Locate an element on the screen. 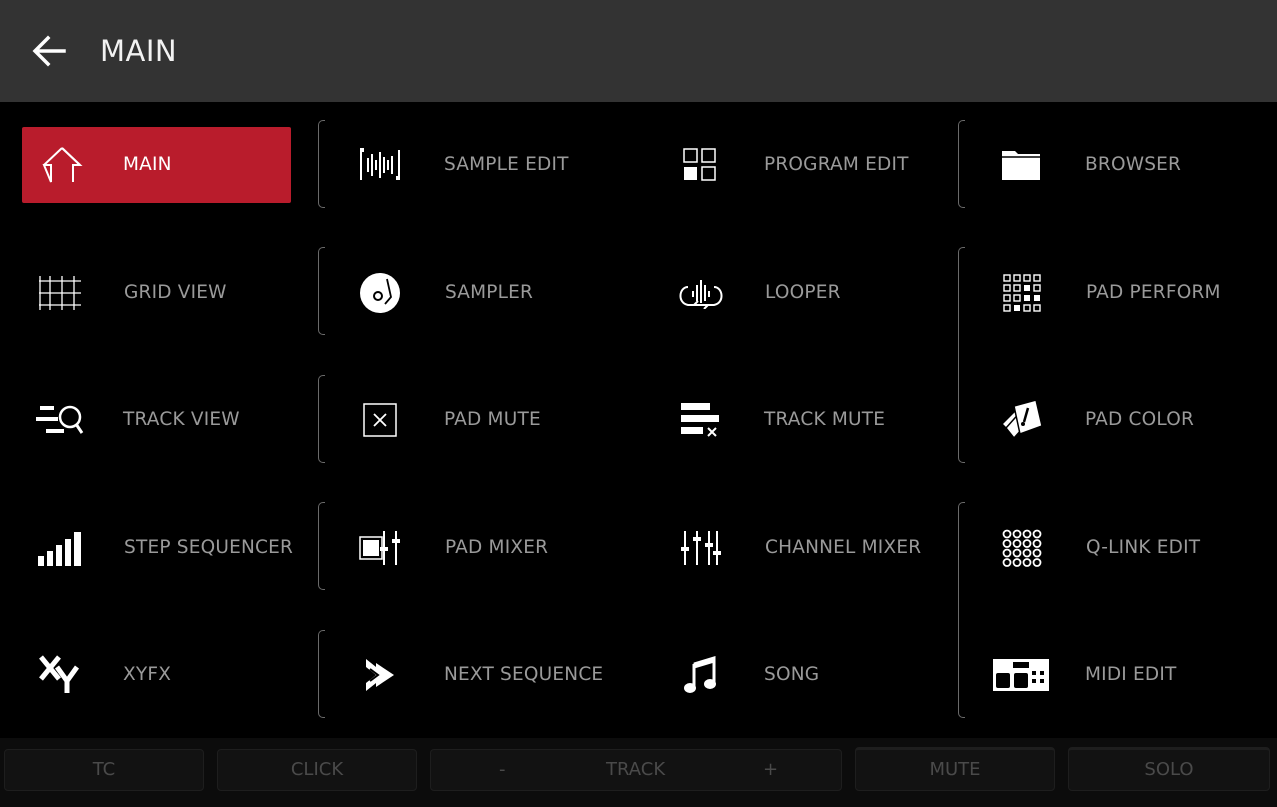 The image size is (1277, 807). tile-next-sequence: NEXT SEQUENCE is located at coordinates (480, 675).